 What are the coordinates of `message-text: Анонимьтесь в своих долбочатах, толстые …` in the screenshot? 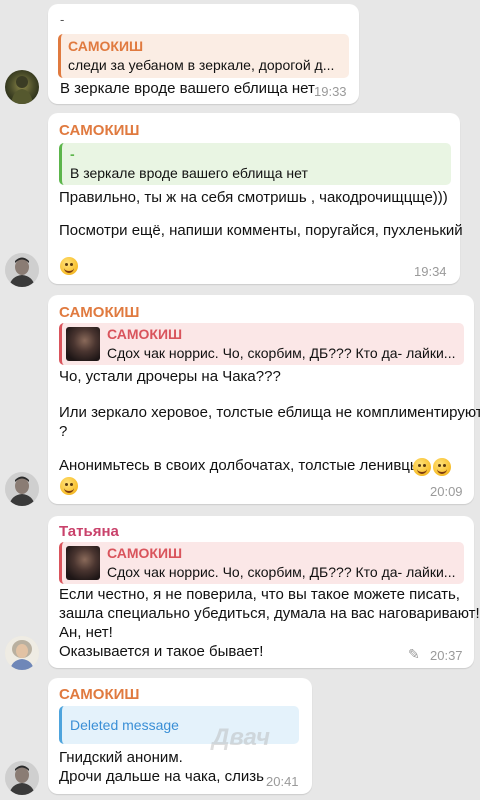 It's located at (240, 465).